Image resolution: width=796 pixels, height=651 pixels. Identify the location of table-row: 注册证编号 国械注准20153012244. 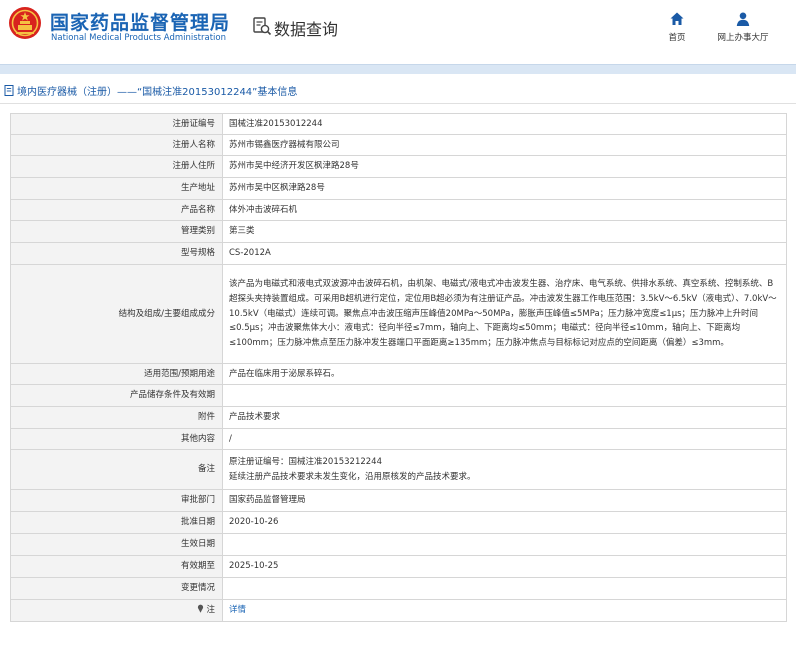
(398, 124).